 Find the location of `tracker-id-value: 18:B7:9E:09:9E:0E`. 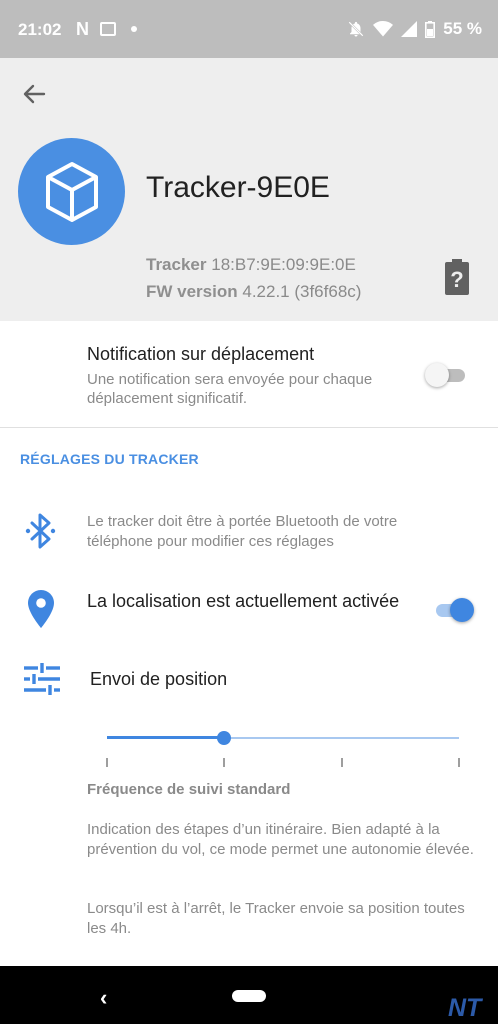

tracker-id-value: 18:B7:9E:09:9E:0E is located at coordinates (283, 264).